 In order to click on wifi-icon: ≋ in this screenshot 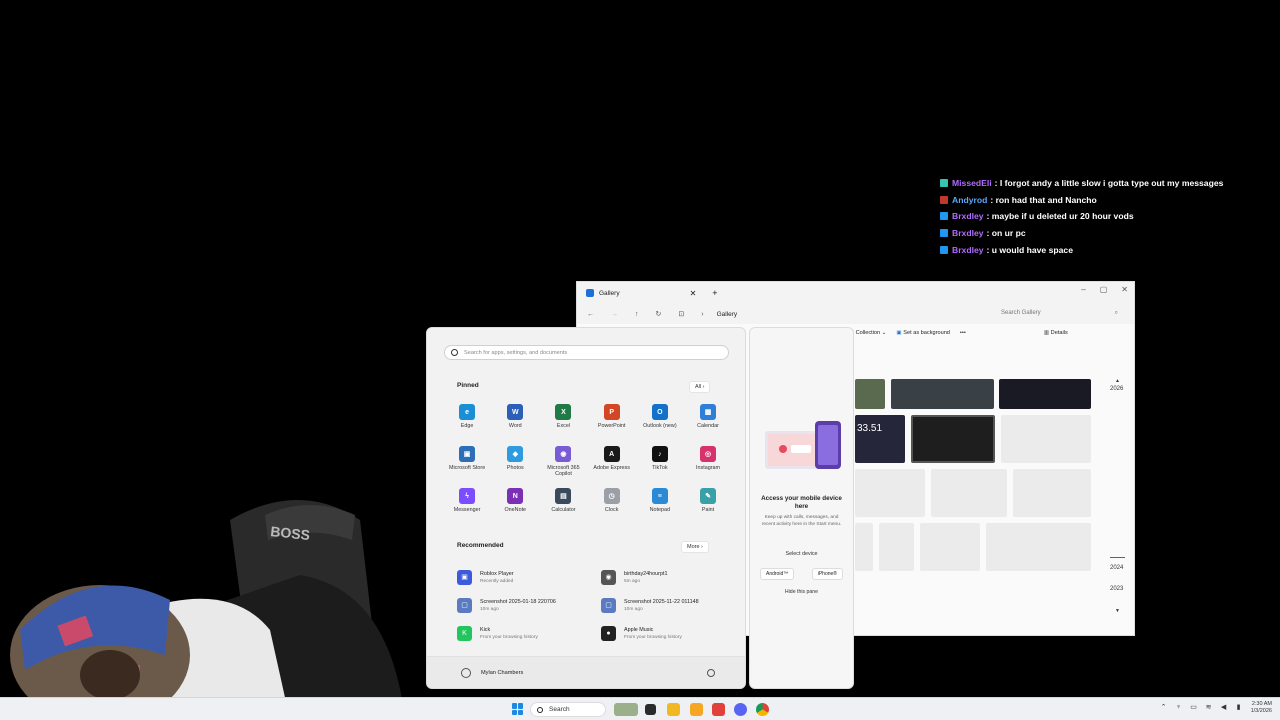, I will do `click(1209, 708)`.